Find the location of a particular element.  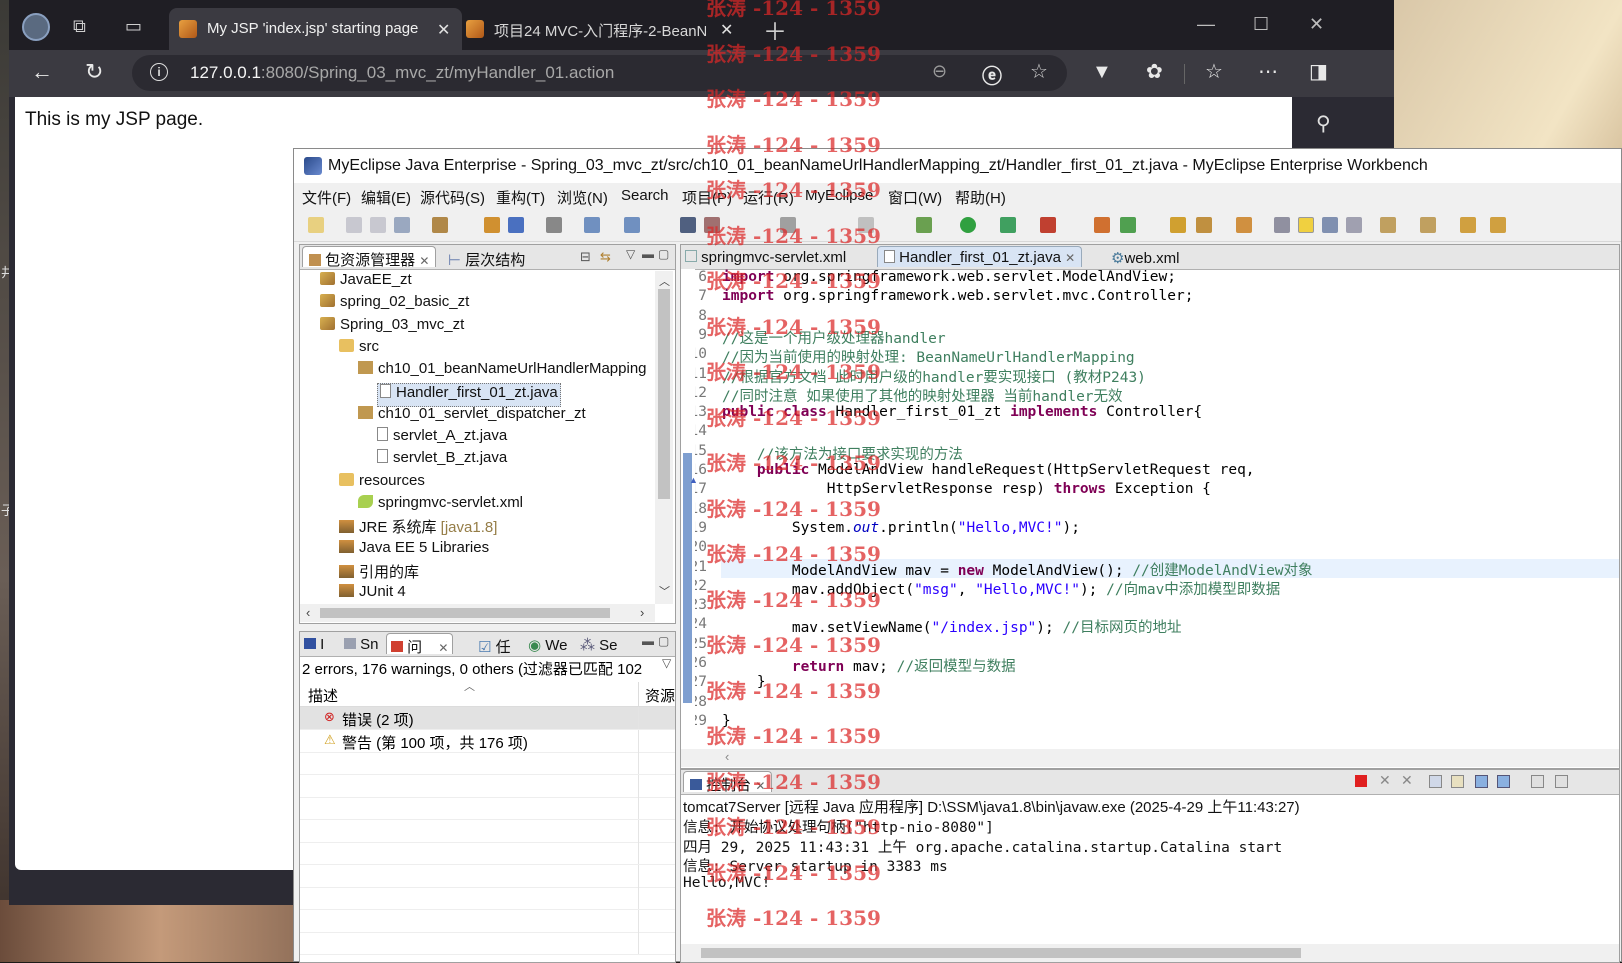

remove-all-icon: ✕ is located at coordinates (1407, 780).